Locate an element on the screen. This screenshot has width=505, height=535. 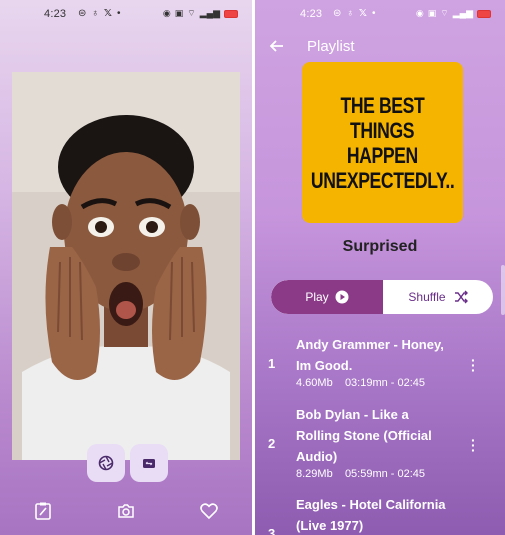
track-meta: 8.29Mb 05:59mn - 02:45 is located at coordinates (360, 474).